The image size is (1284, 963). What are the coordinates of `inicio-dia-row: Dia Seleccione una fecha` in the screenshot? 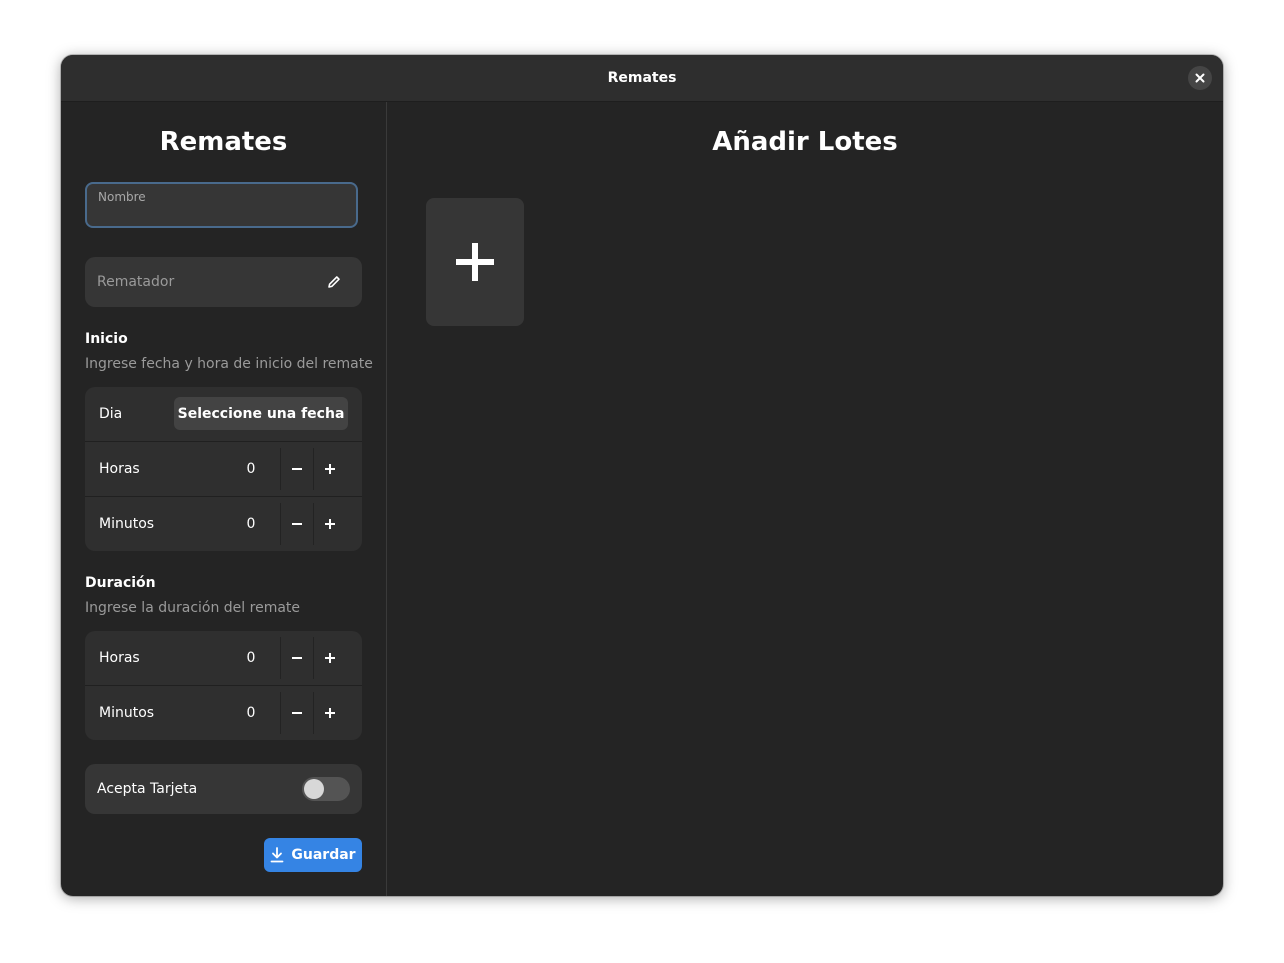 It's located at (223, 414).